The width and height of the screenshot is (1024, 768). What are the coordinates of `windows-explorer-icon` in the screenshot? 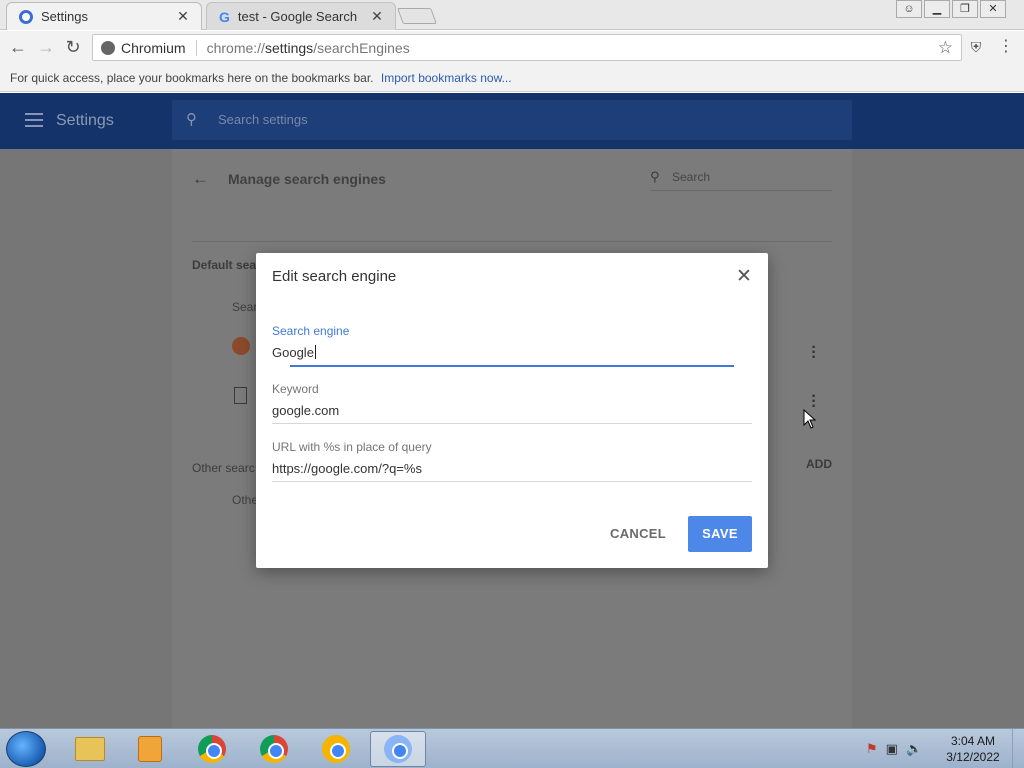 It's located at (90, 749).